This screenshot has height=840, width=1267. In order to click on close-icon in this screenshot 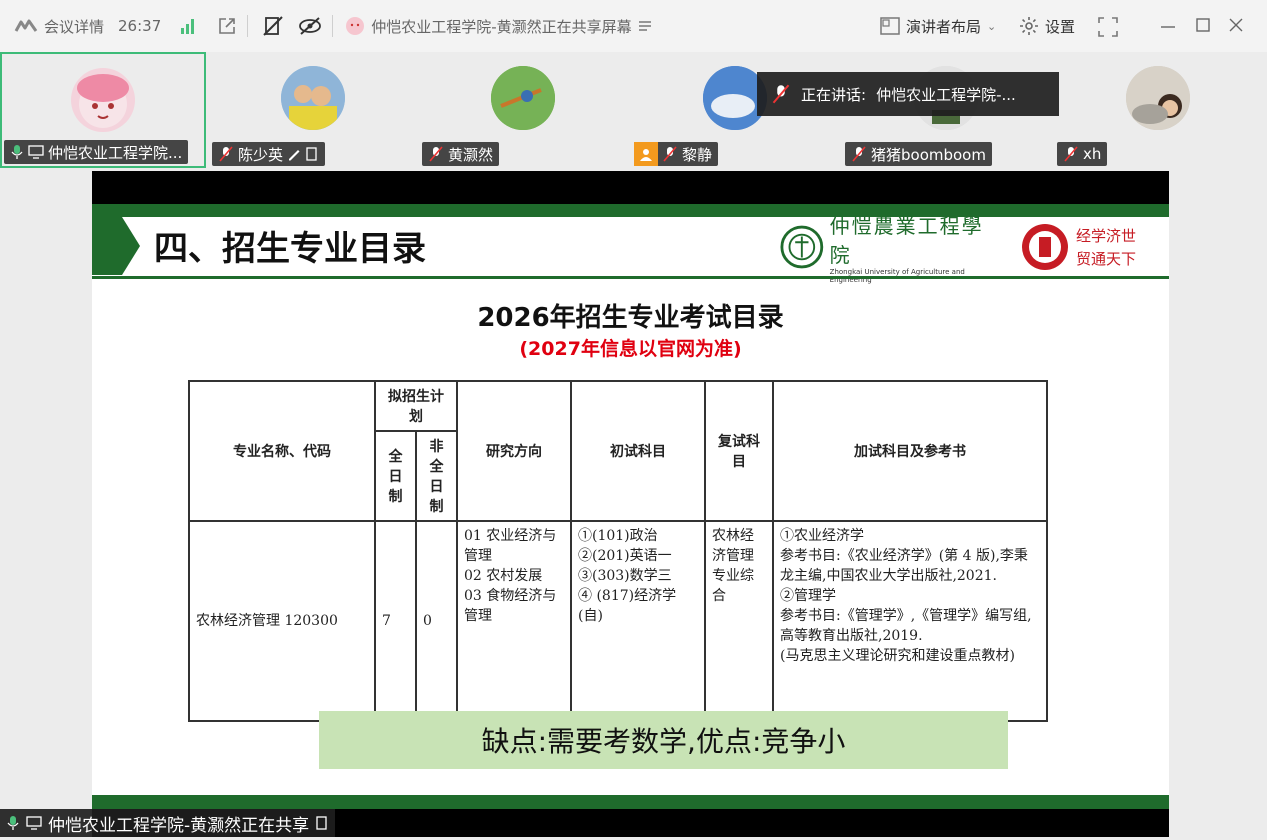, I will do `click(1236, 25)`.